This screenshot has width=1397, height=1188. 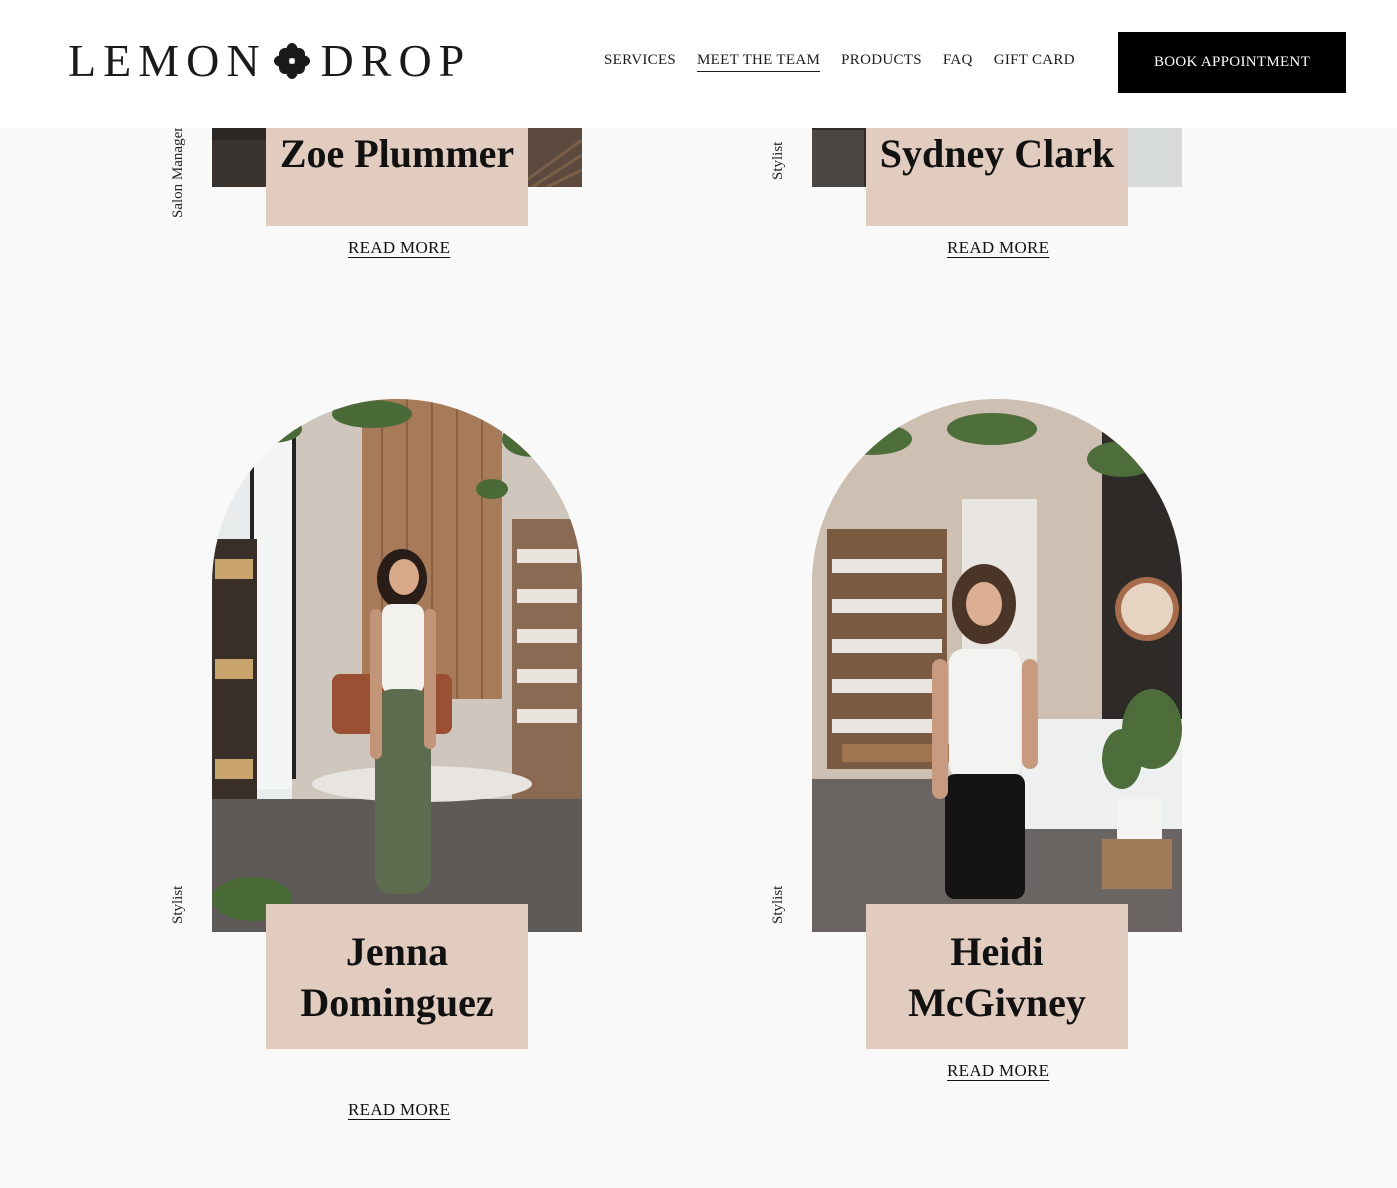 I want to click on book-appointment-button: BOOK APPOINTMENT, so click(x=1232, y=62).